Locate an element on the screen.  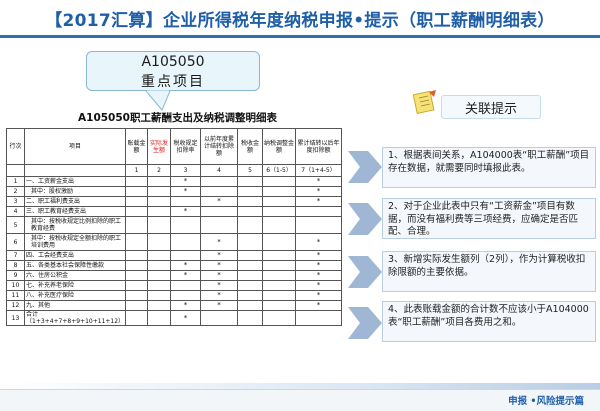
header-col3: 税收规定扣除率 is located at coordinates (186, 146).